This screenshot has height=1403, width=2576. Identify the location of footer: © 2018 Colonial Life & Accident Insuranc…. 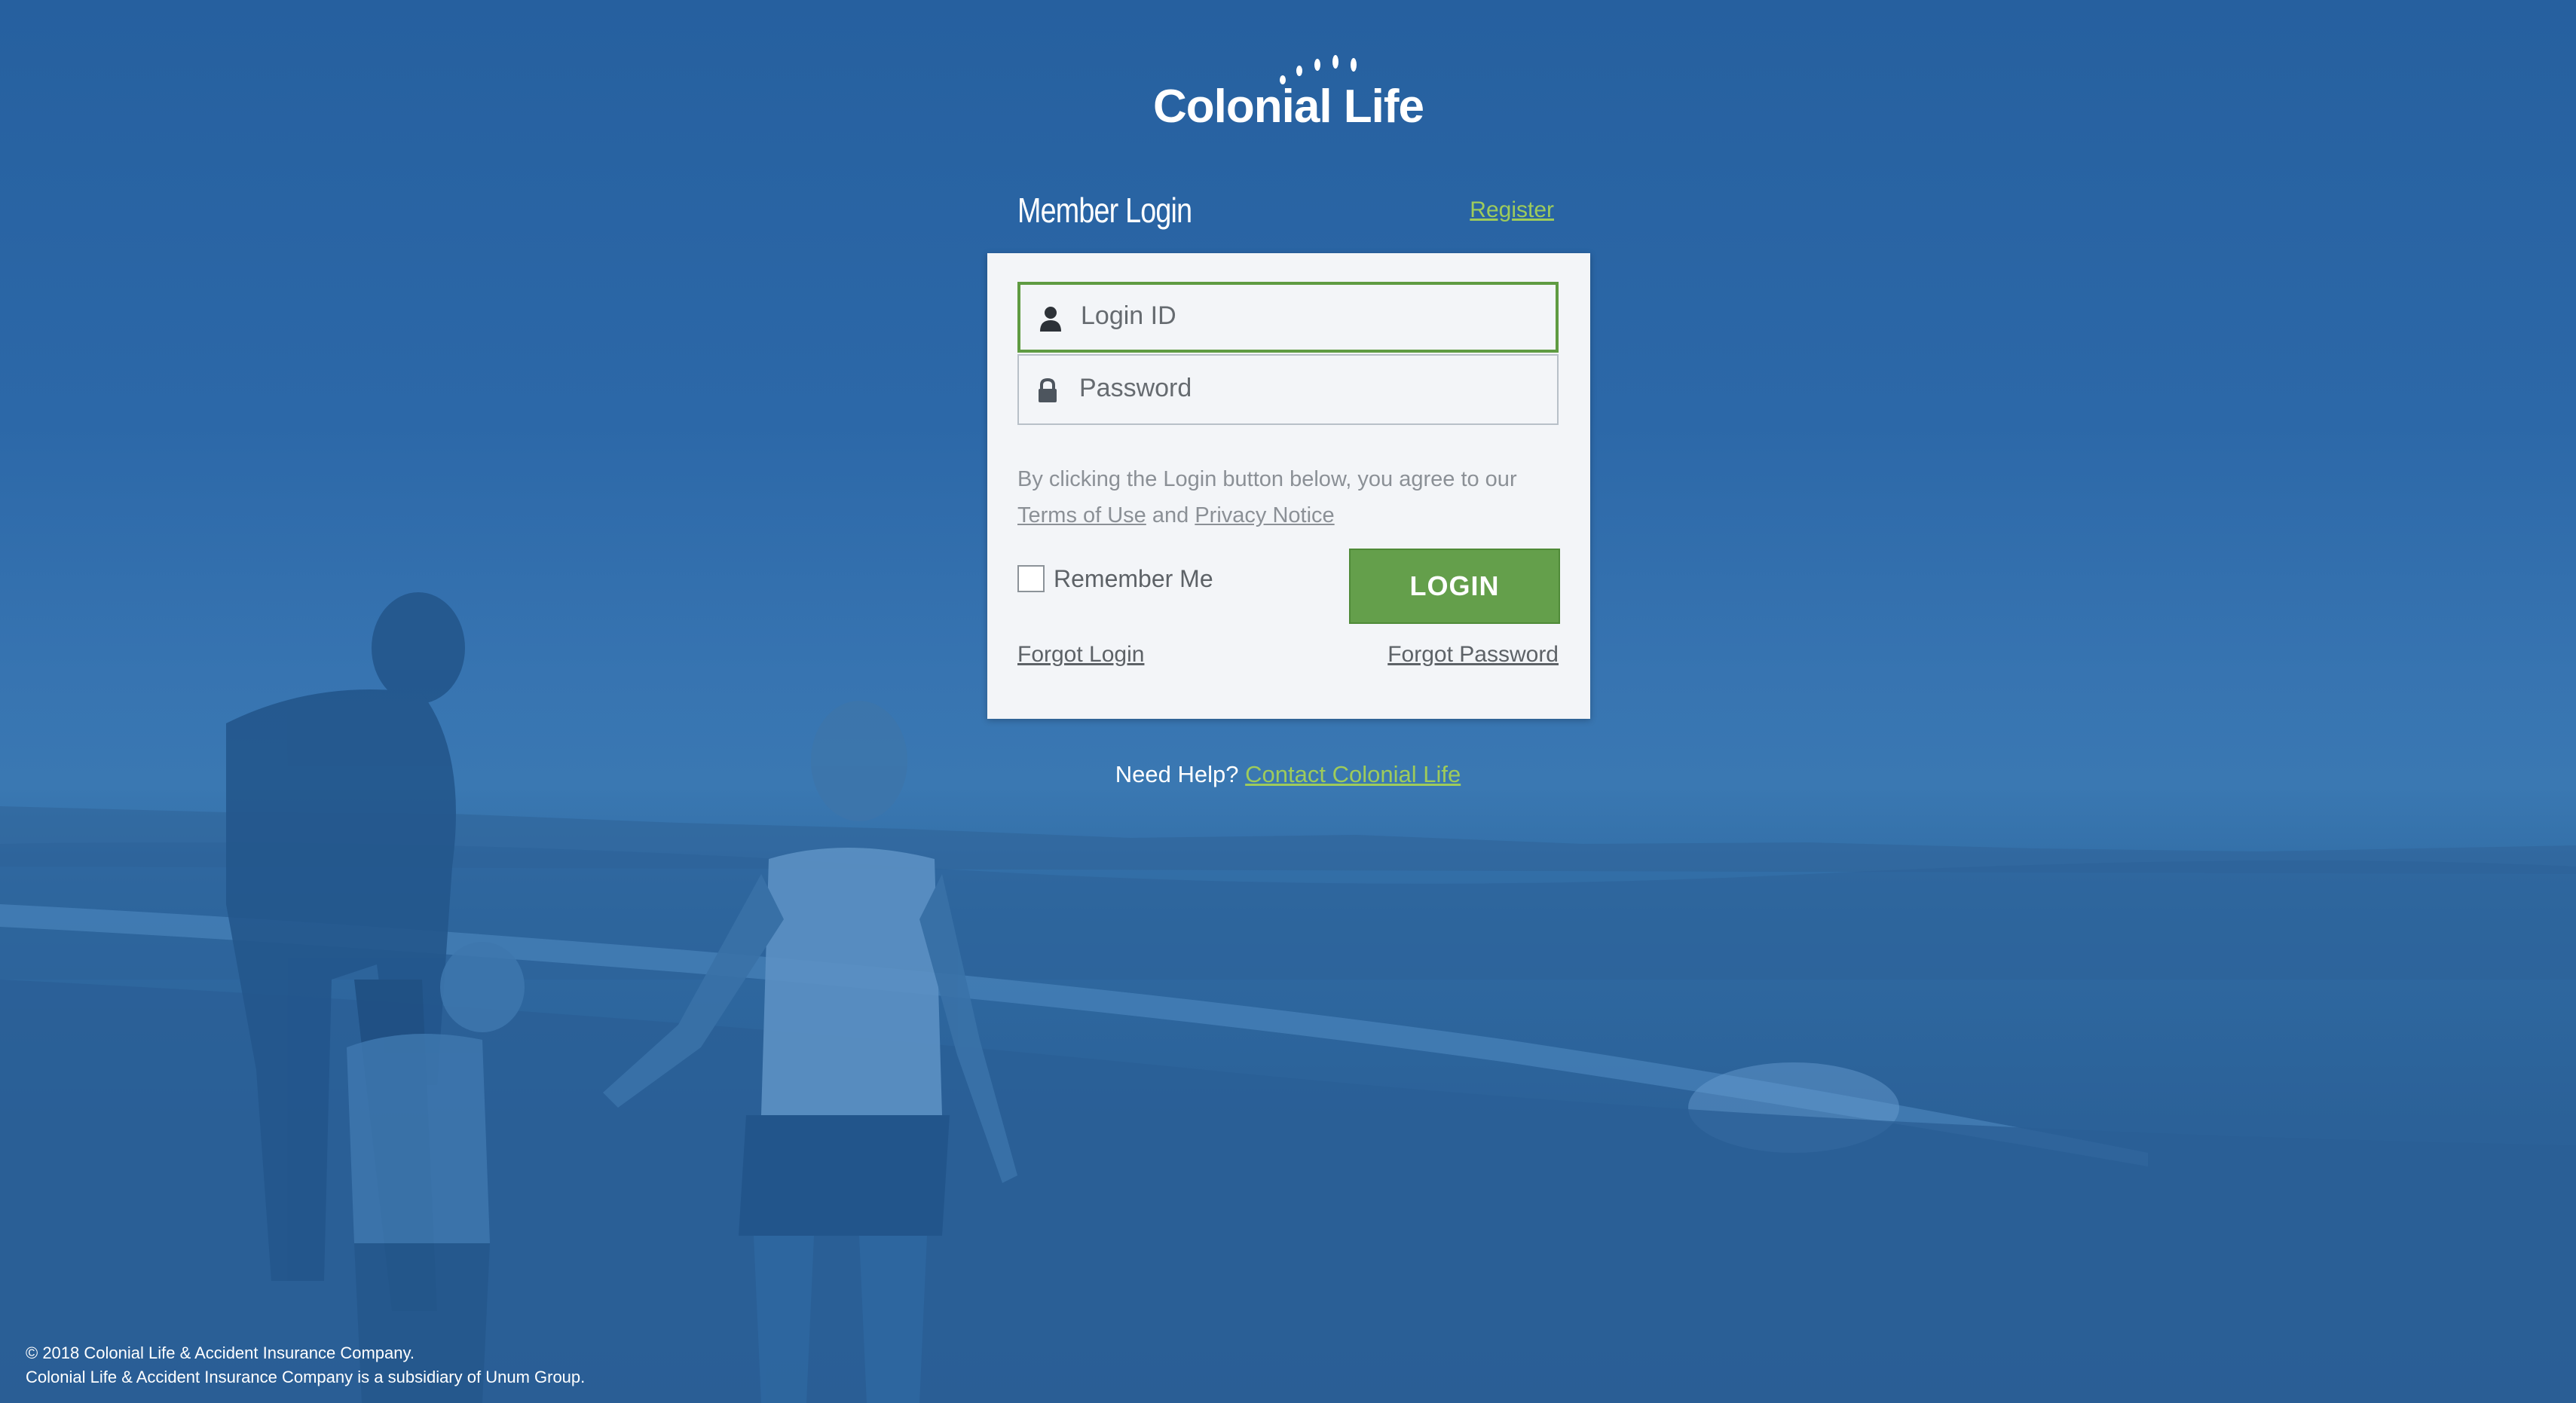
(305, 1365).